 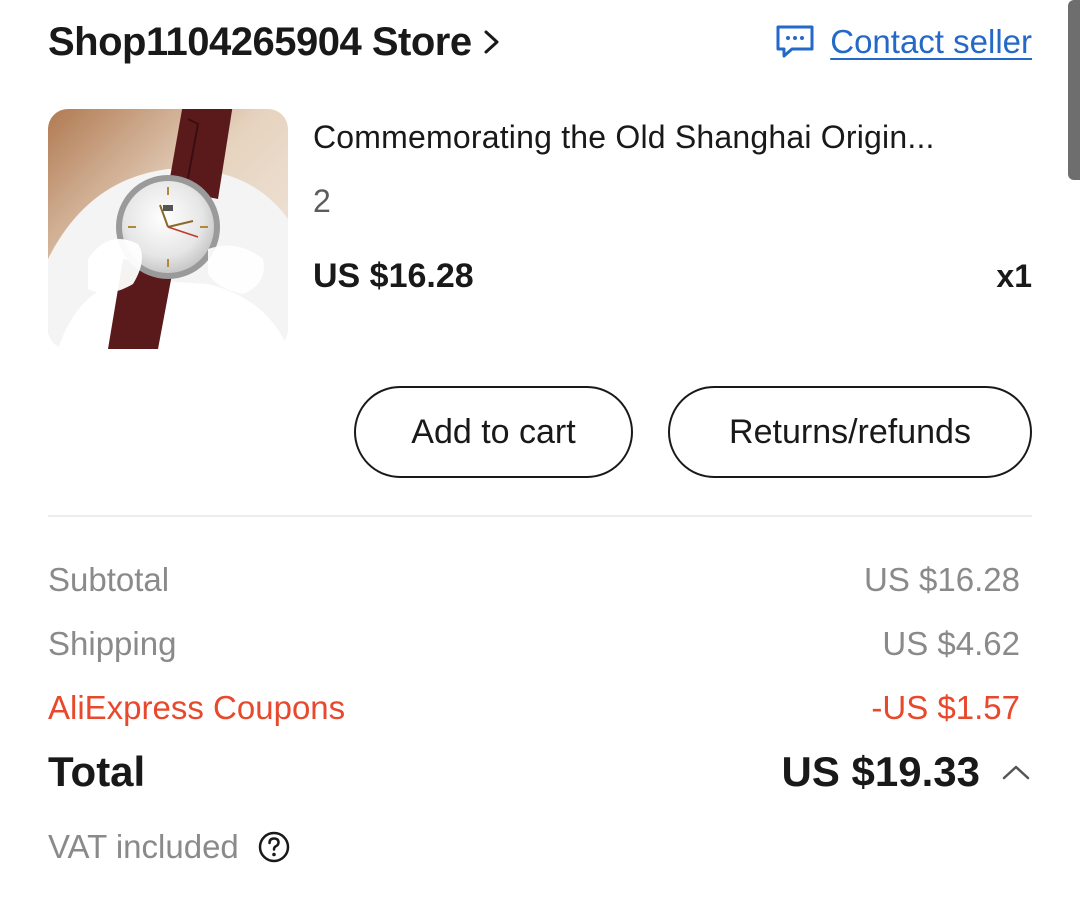 I want to click on total-label: Total, so click(x=97, y=771).